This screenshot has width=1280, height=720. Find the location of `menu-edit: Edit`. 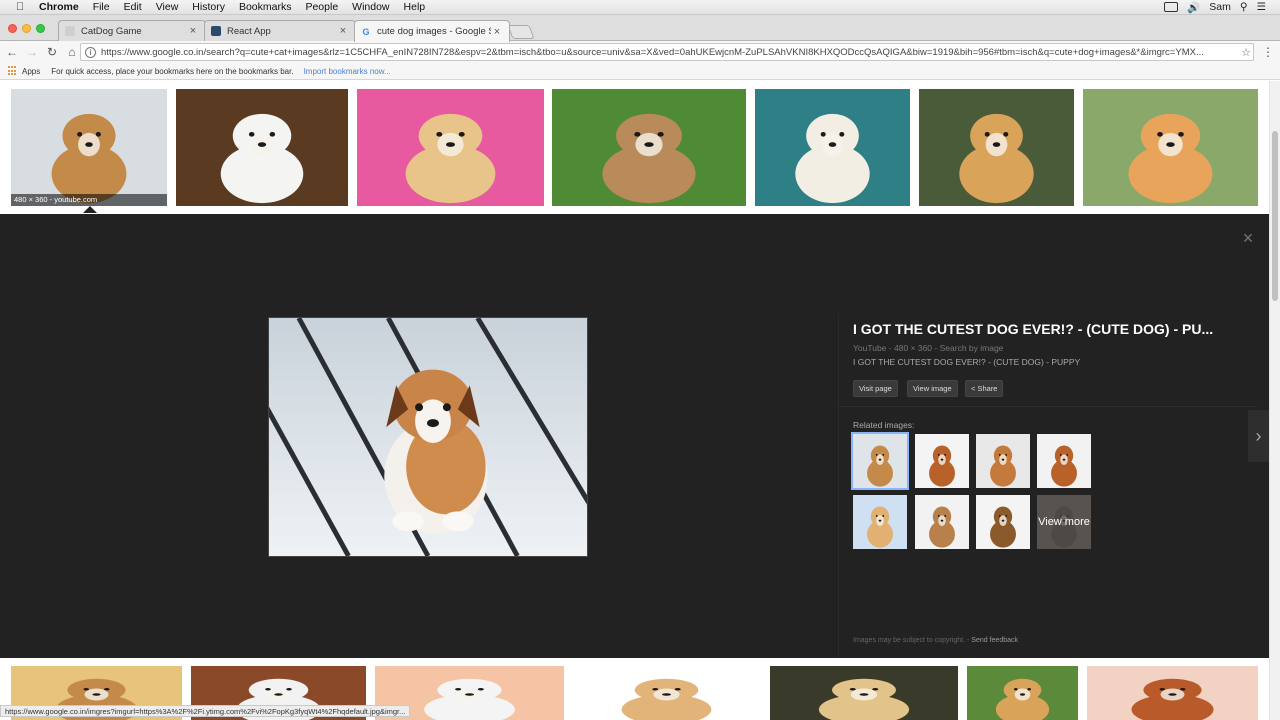

menu-edit: Edit is located at coordinates (133, 7).